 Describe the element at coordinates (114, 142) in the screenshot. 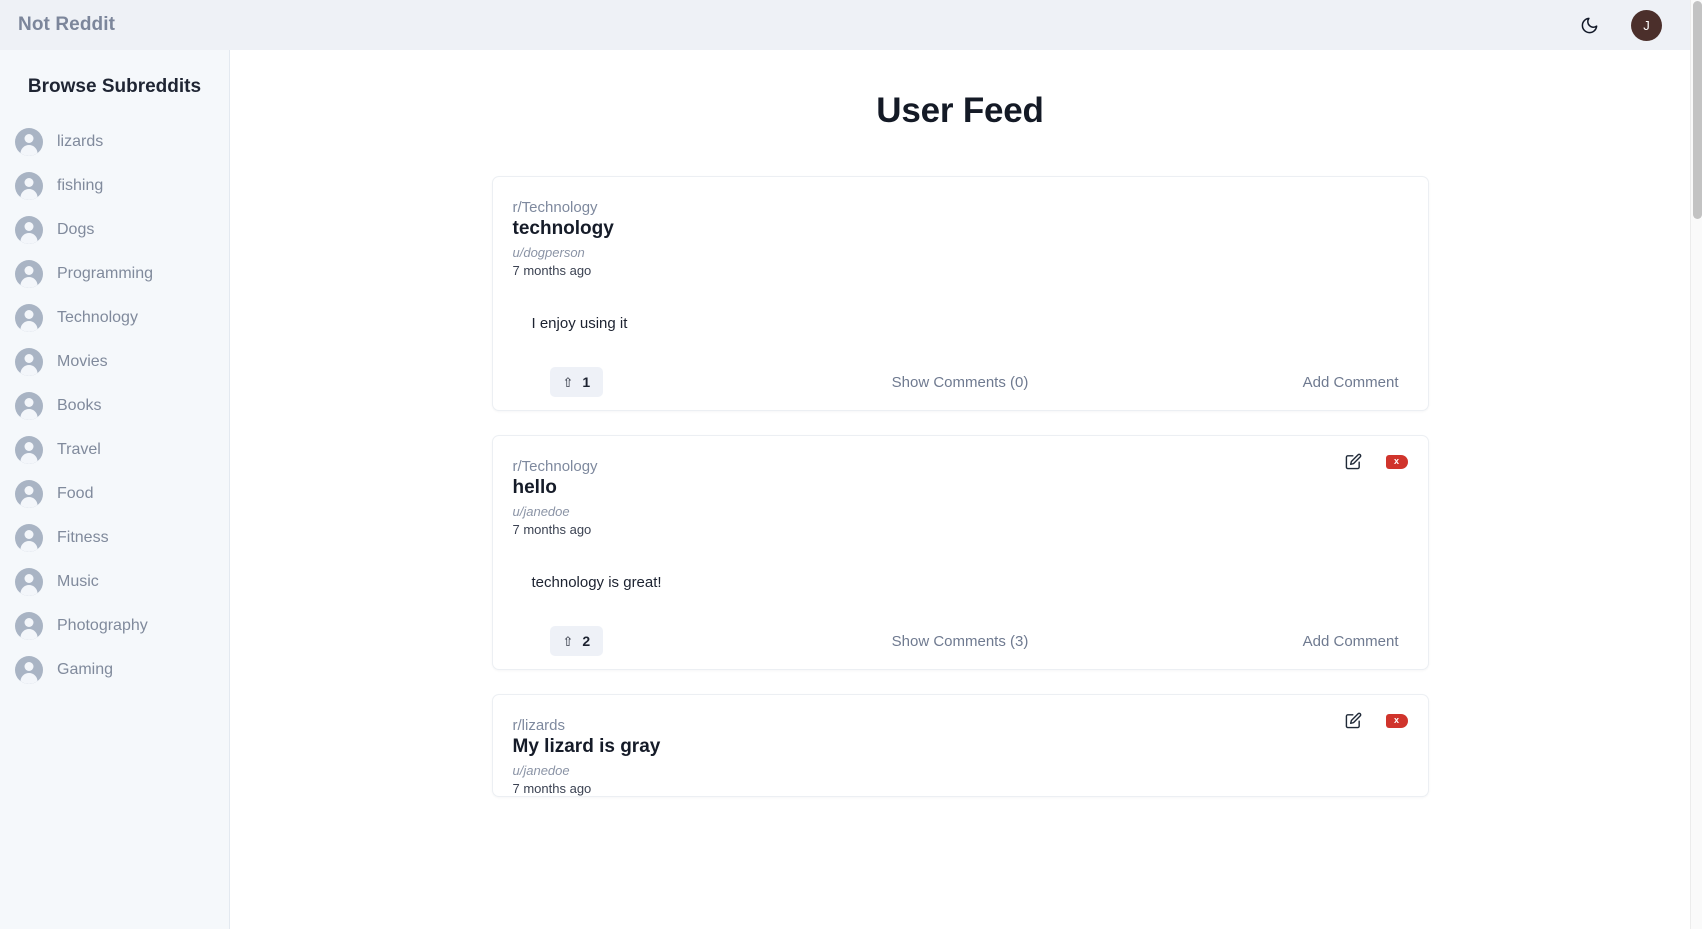

I see `sidebar-item-lizards: lizards` at that location.